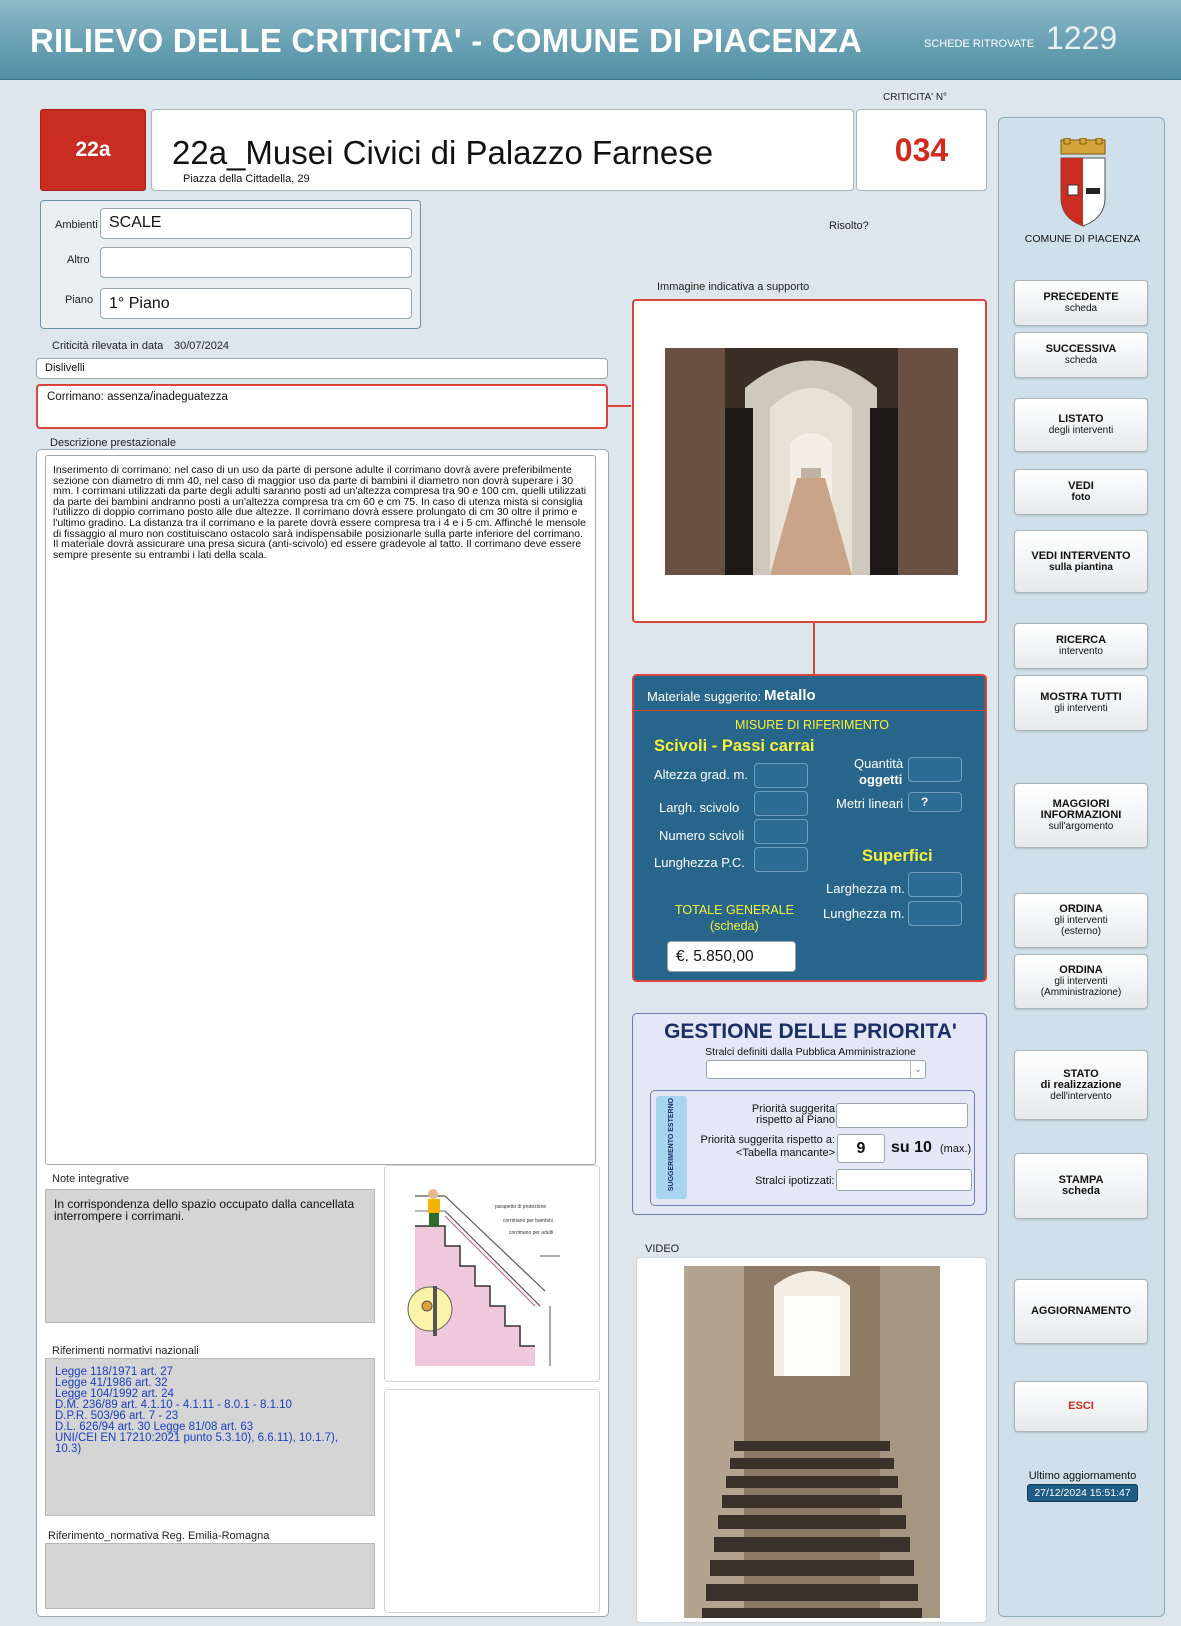 Image resolution: width=1181 pixels, height=1626 pixels. I want to click on risolto-label: Risolto?, so click(849, 226).